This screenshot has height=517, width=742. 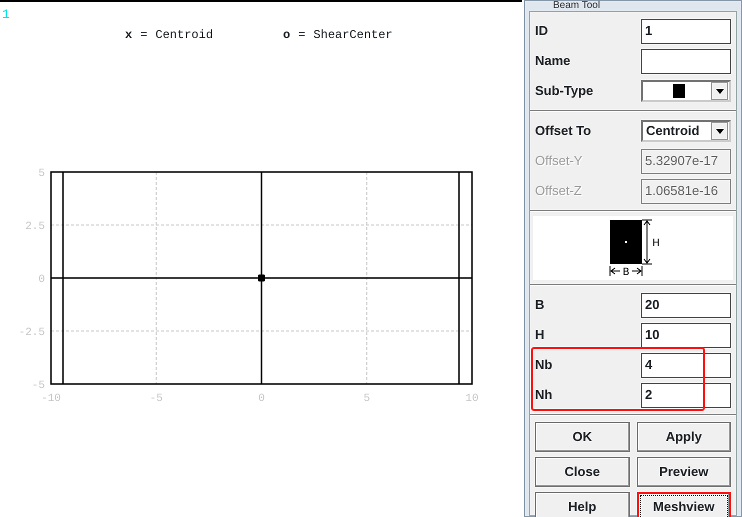 What do you see at coordinates (558, 161) in the screenshot?
I see `field-label: Offset-Y` at bounding box center [558, 161].